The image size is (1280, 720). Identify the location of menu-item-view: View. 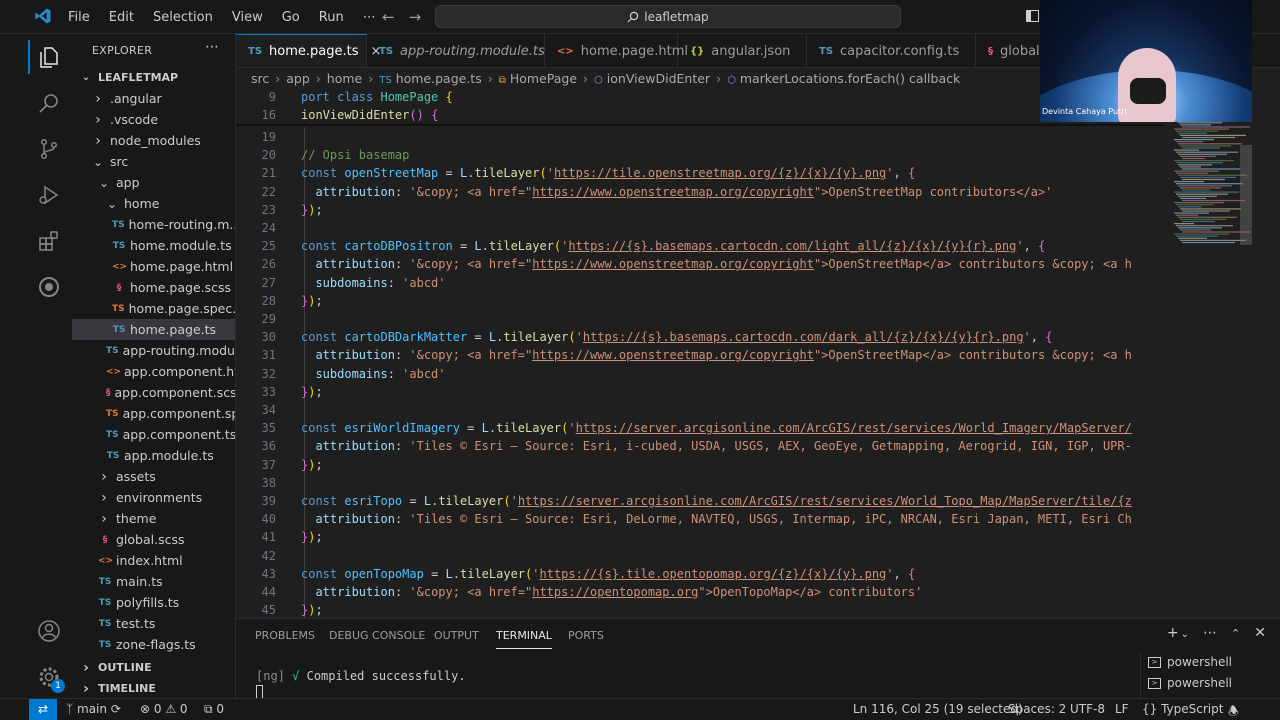
(247, 17).